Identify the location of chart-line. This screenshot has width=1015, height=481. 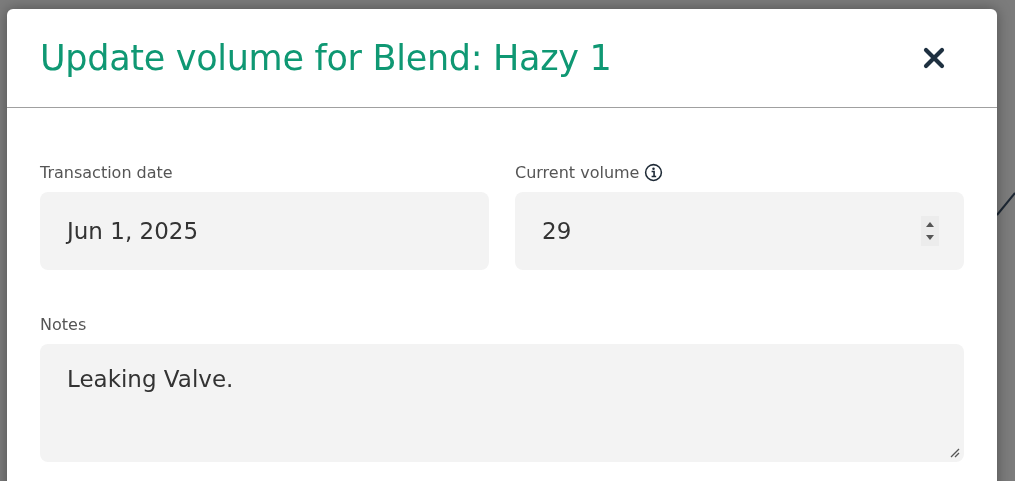
(1005, 204).